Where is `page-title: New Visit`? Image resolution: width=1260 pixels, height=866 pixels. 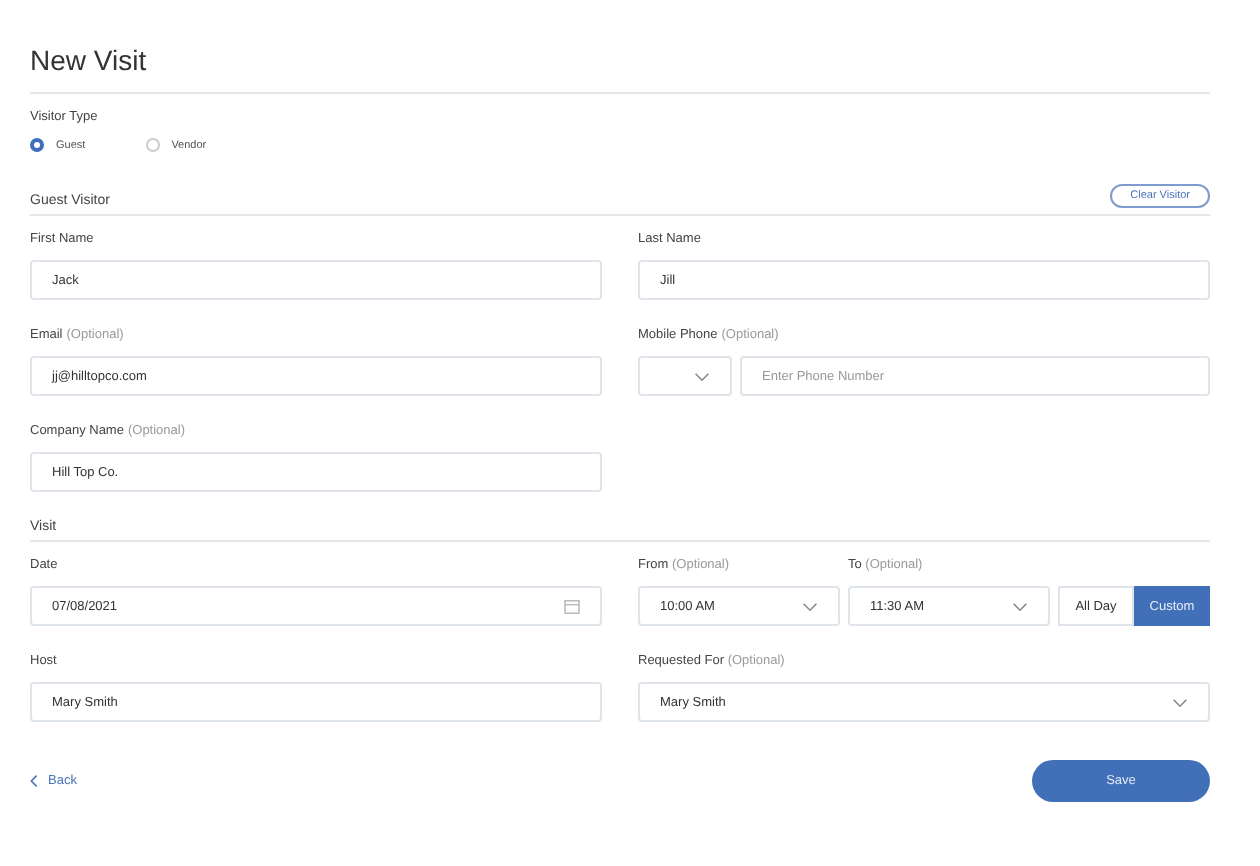
page-title: New Visit is located at coordinates (89, 60).